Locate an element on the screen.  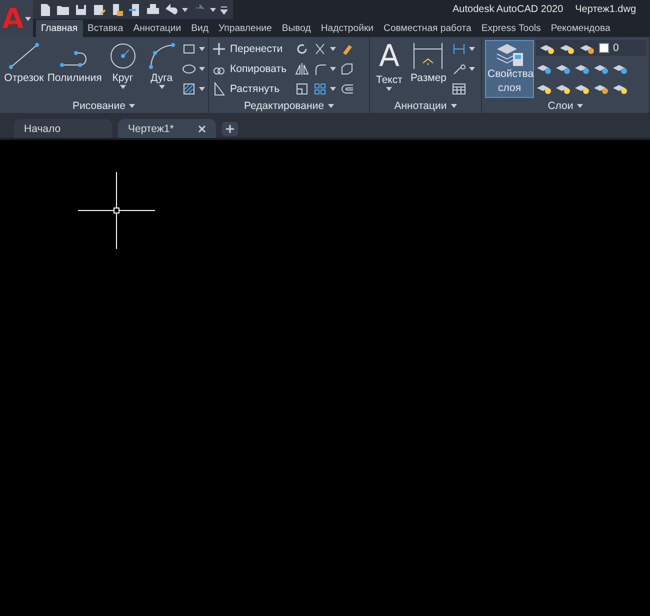
linear-dimension-icon is located at coordinates (459, 49).